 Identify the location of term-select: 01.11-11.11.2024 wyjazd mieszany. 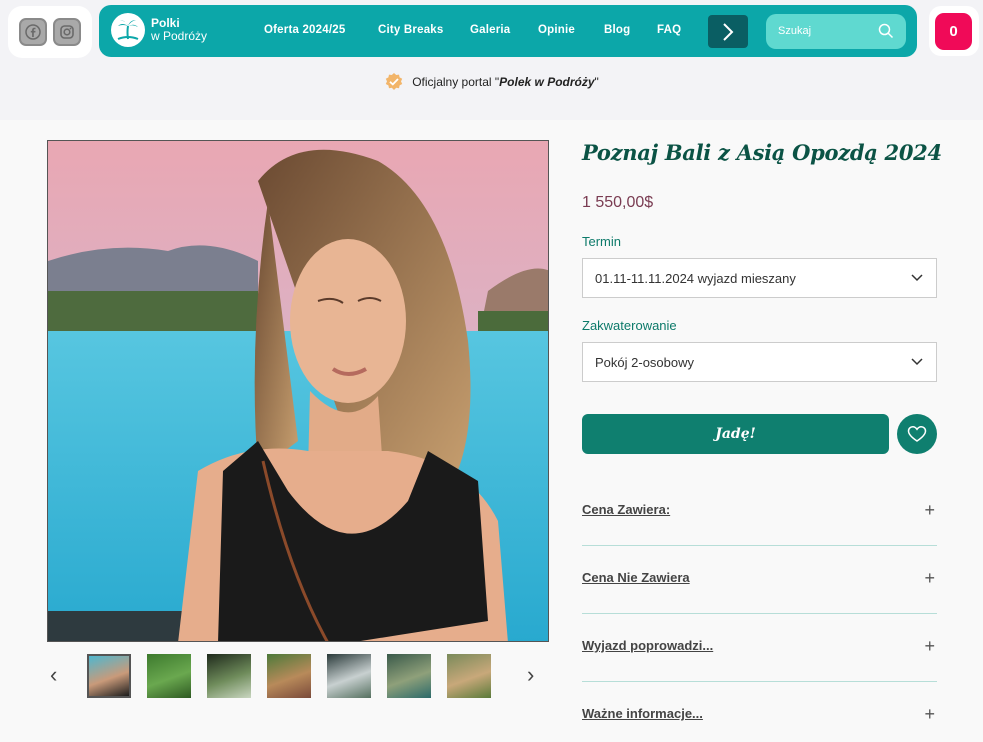
(759, 278).